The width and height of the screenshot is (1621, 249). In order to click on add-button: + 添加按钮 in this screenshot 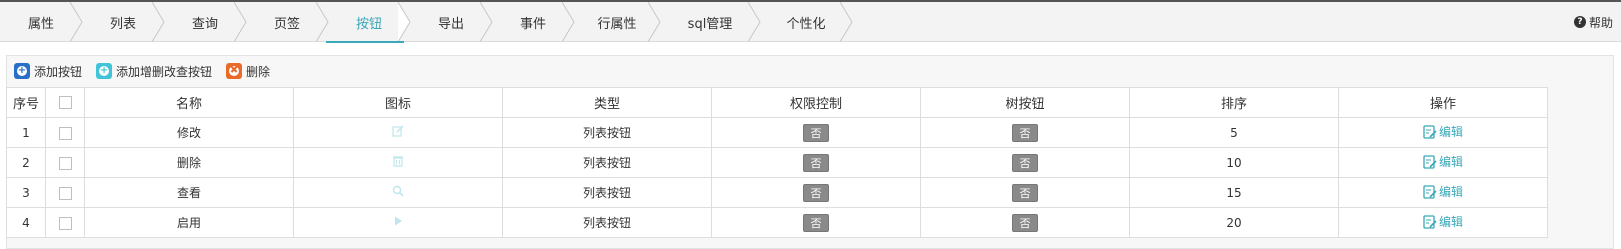, I will do `click(48, 71)`.